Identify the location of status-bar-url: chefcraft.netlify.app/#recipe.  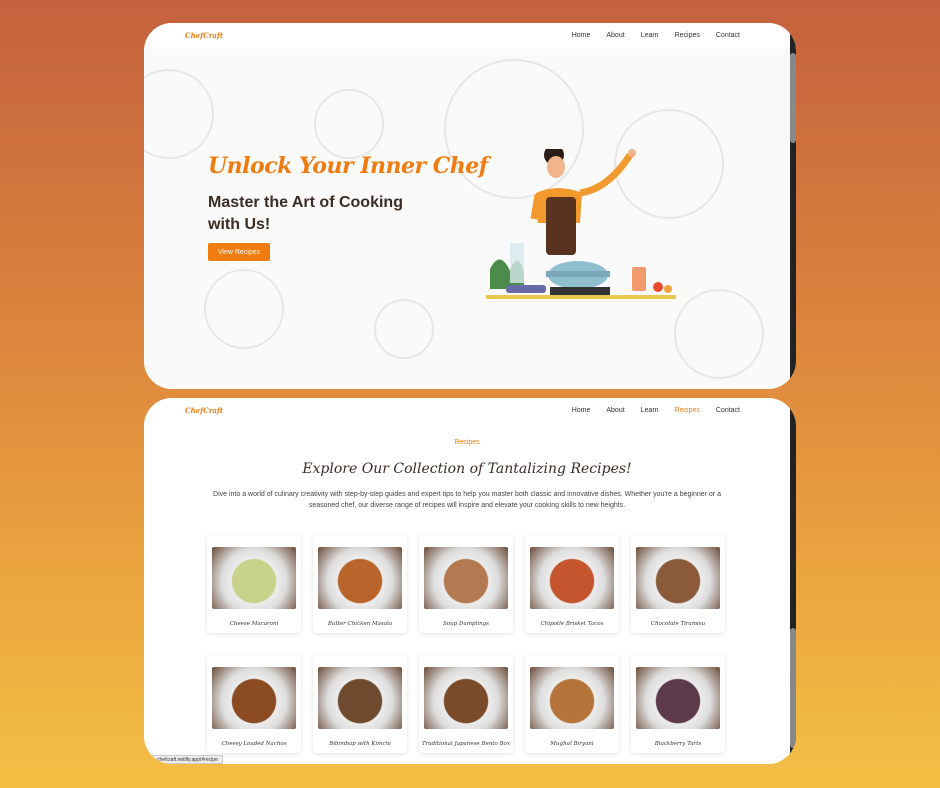
(187, 759).